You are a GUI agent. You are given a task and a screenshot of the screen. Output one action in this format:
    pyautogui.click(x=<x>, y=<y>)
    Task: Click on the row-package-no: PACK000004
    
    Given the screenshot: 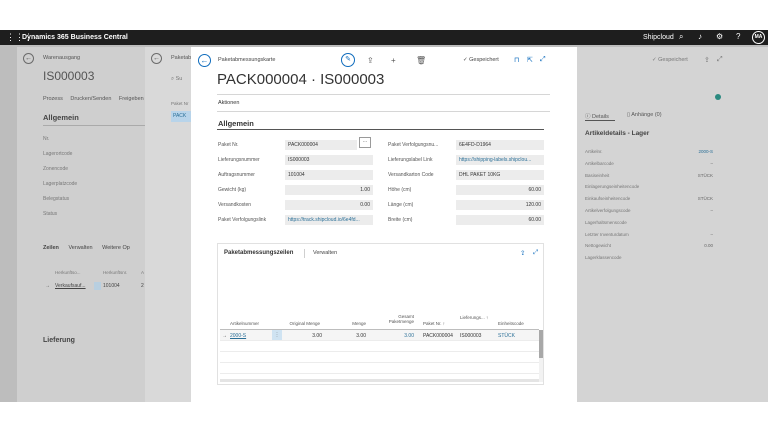 What is the action you would take?
    pyautogui.click(x=438, y=336)
    